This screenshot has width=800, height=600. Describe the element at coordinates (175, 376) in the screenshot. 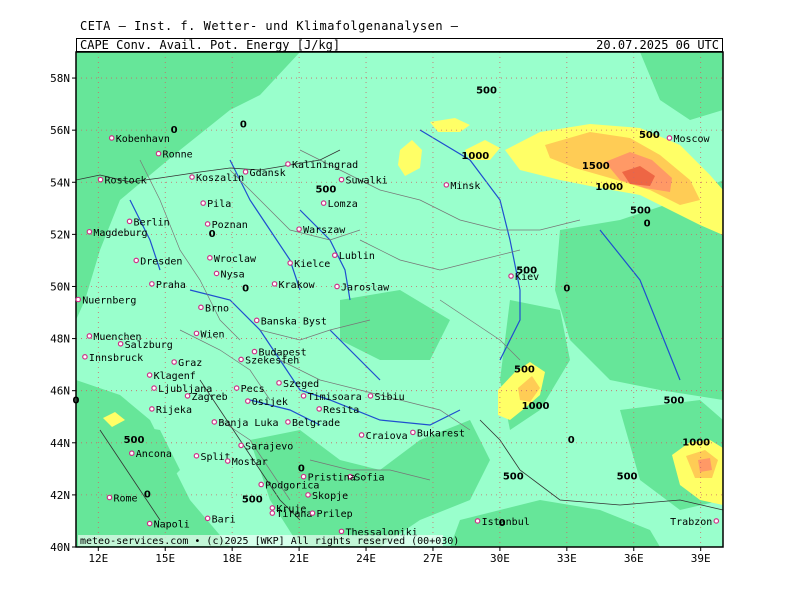

I see `city-label: Klagenf` at that location.